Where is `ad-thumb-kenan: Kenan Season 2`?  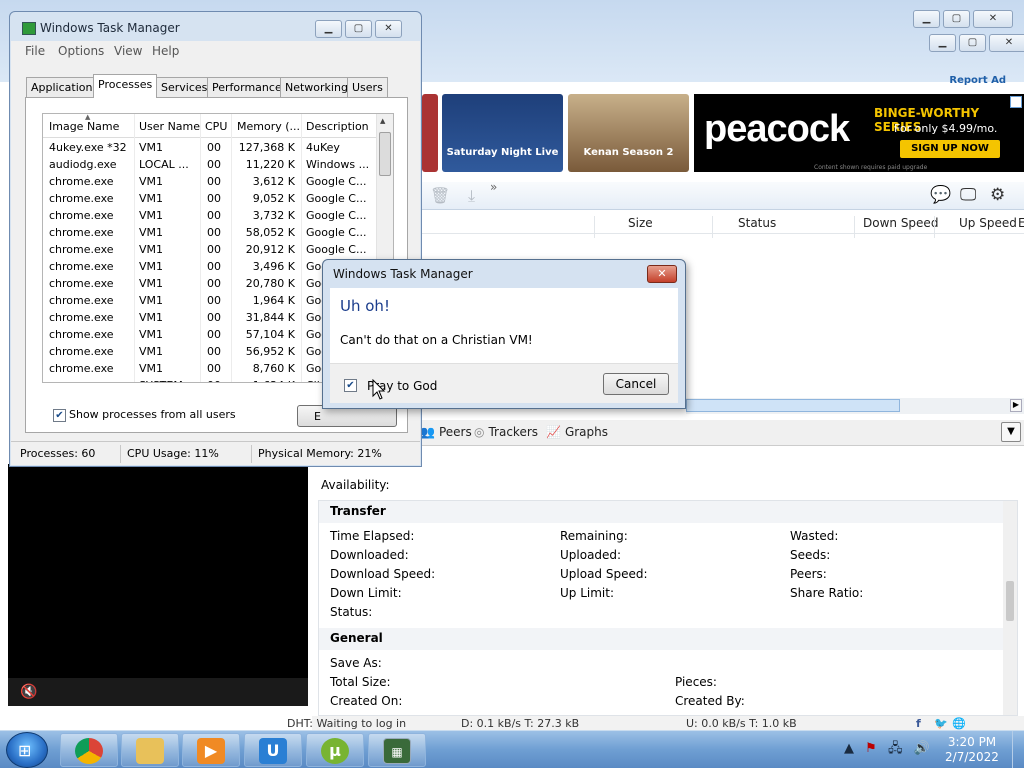
ad-thumb-kenan: Kenan Season 2 is located at coordinates (628, 133).